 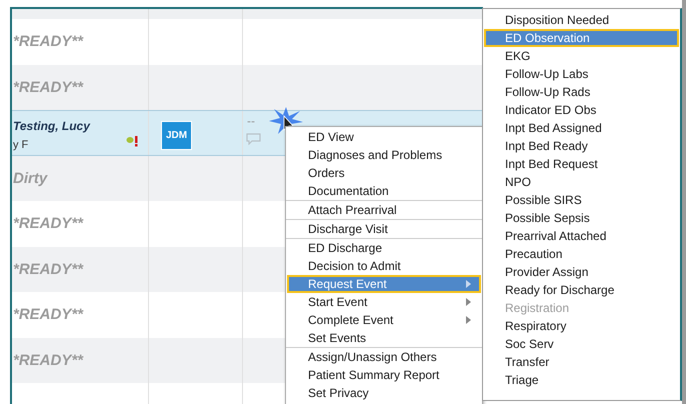 What do you see at coordinates (581, 200) in the screenshot?
I see `menu-item: Possible SIRS` at bounding box center [581, 200].